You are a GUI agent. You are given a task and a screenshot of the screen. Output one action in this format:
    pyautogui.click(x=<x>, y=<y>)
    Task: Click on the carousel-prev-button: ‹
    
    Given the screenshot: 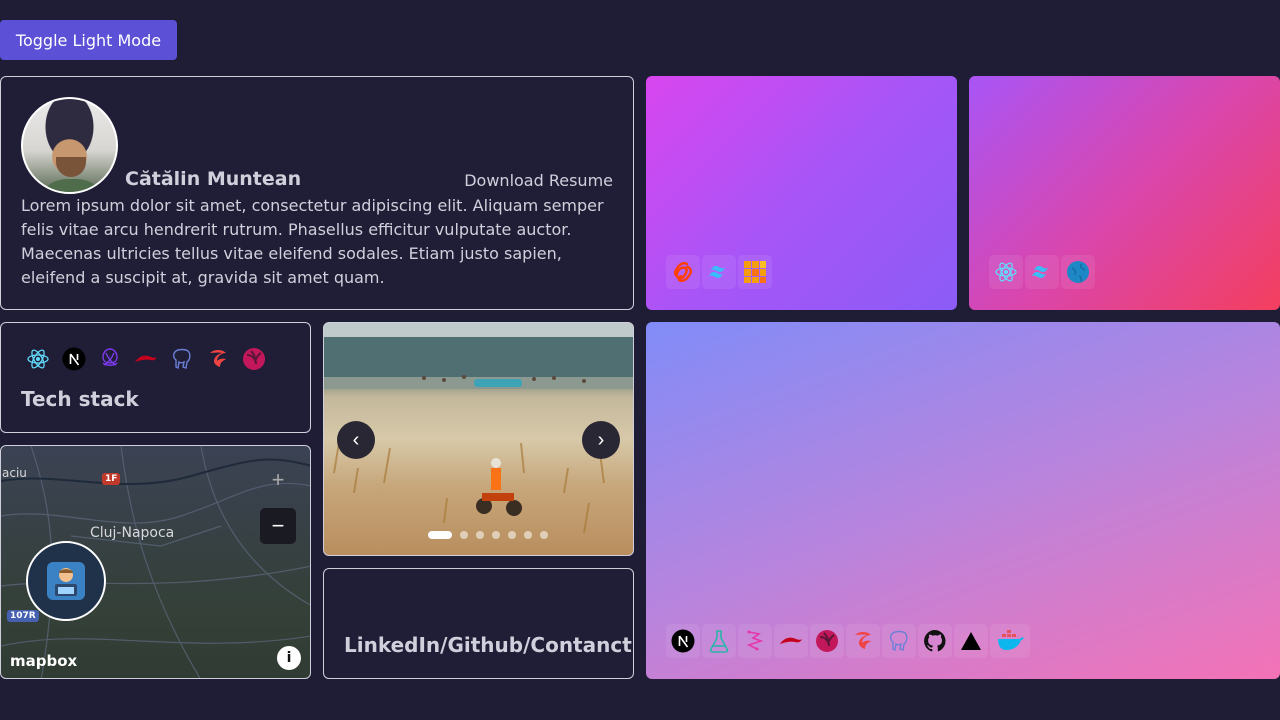 What is the action you would take?
    pyautogui.click(x=356, y=440)
    